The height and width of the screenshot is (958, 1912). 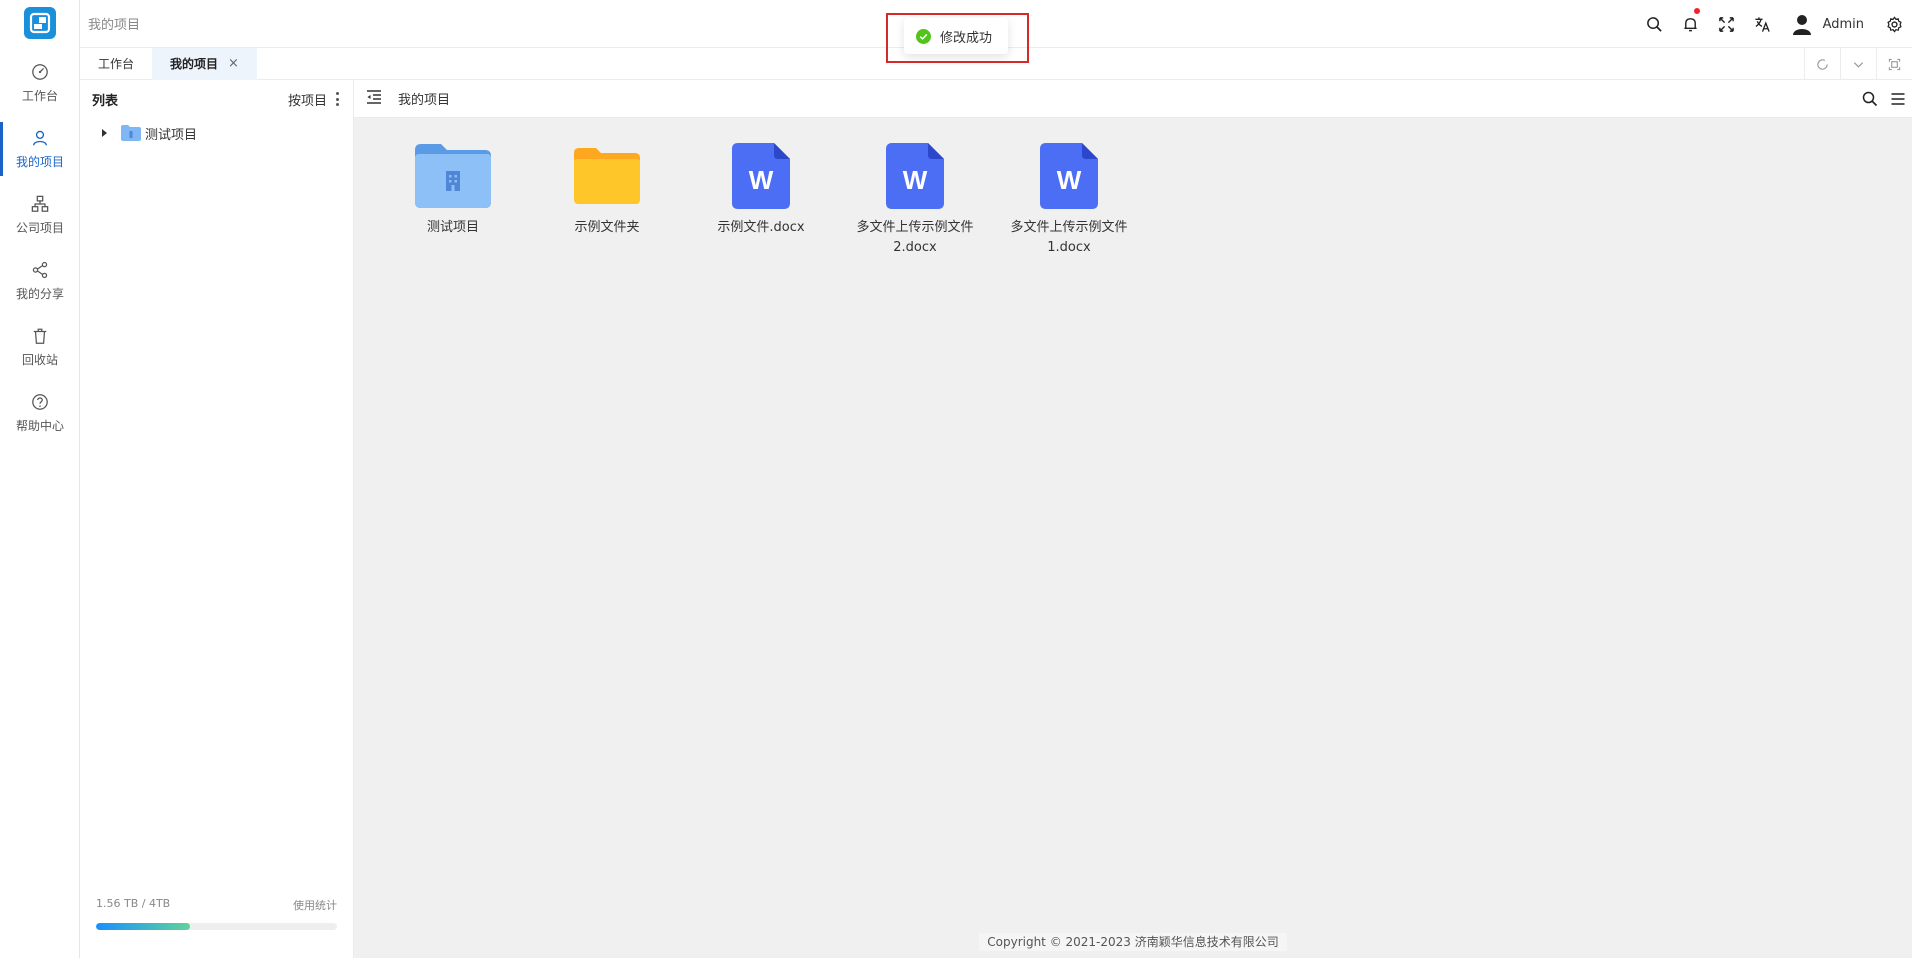 What do you see at coordinates (307, 101) in the screenshot?
I see `group-by-label: 按项目` at bounding box center [307, 101].